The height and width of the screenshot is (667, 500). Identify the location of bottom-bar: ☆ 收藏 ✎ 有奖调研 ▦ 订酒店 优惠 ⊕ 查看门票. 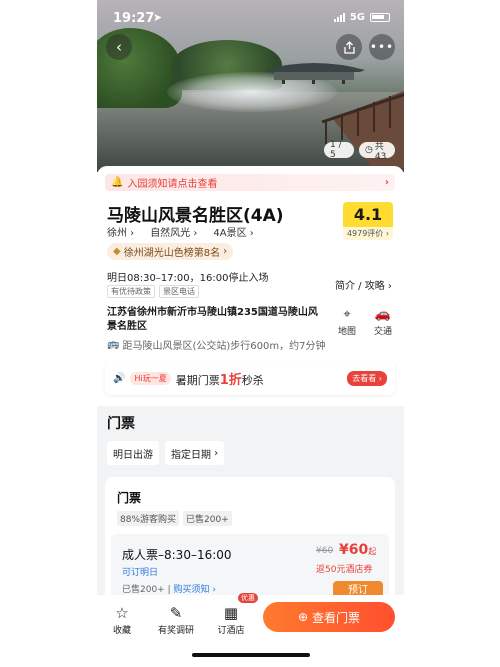
(250, 630).